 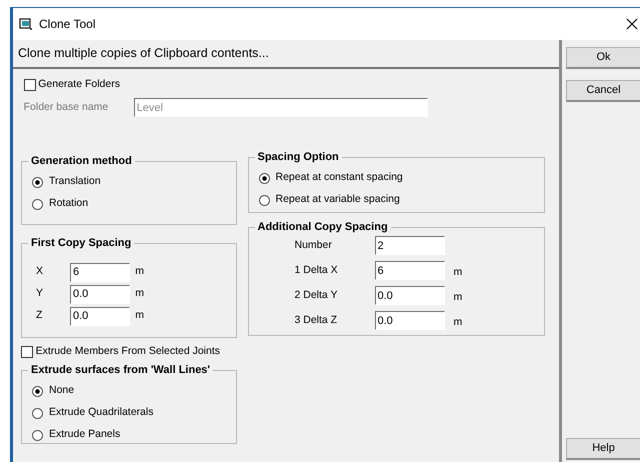 I want to click on field-label: 3 Delta Z, so click(x=316, y=320).